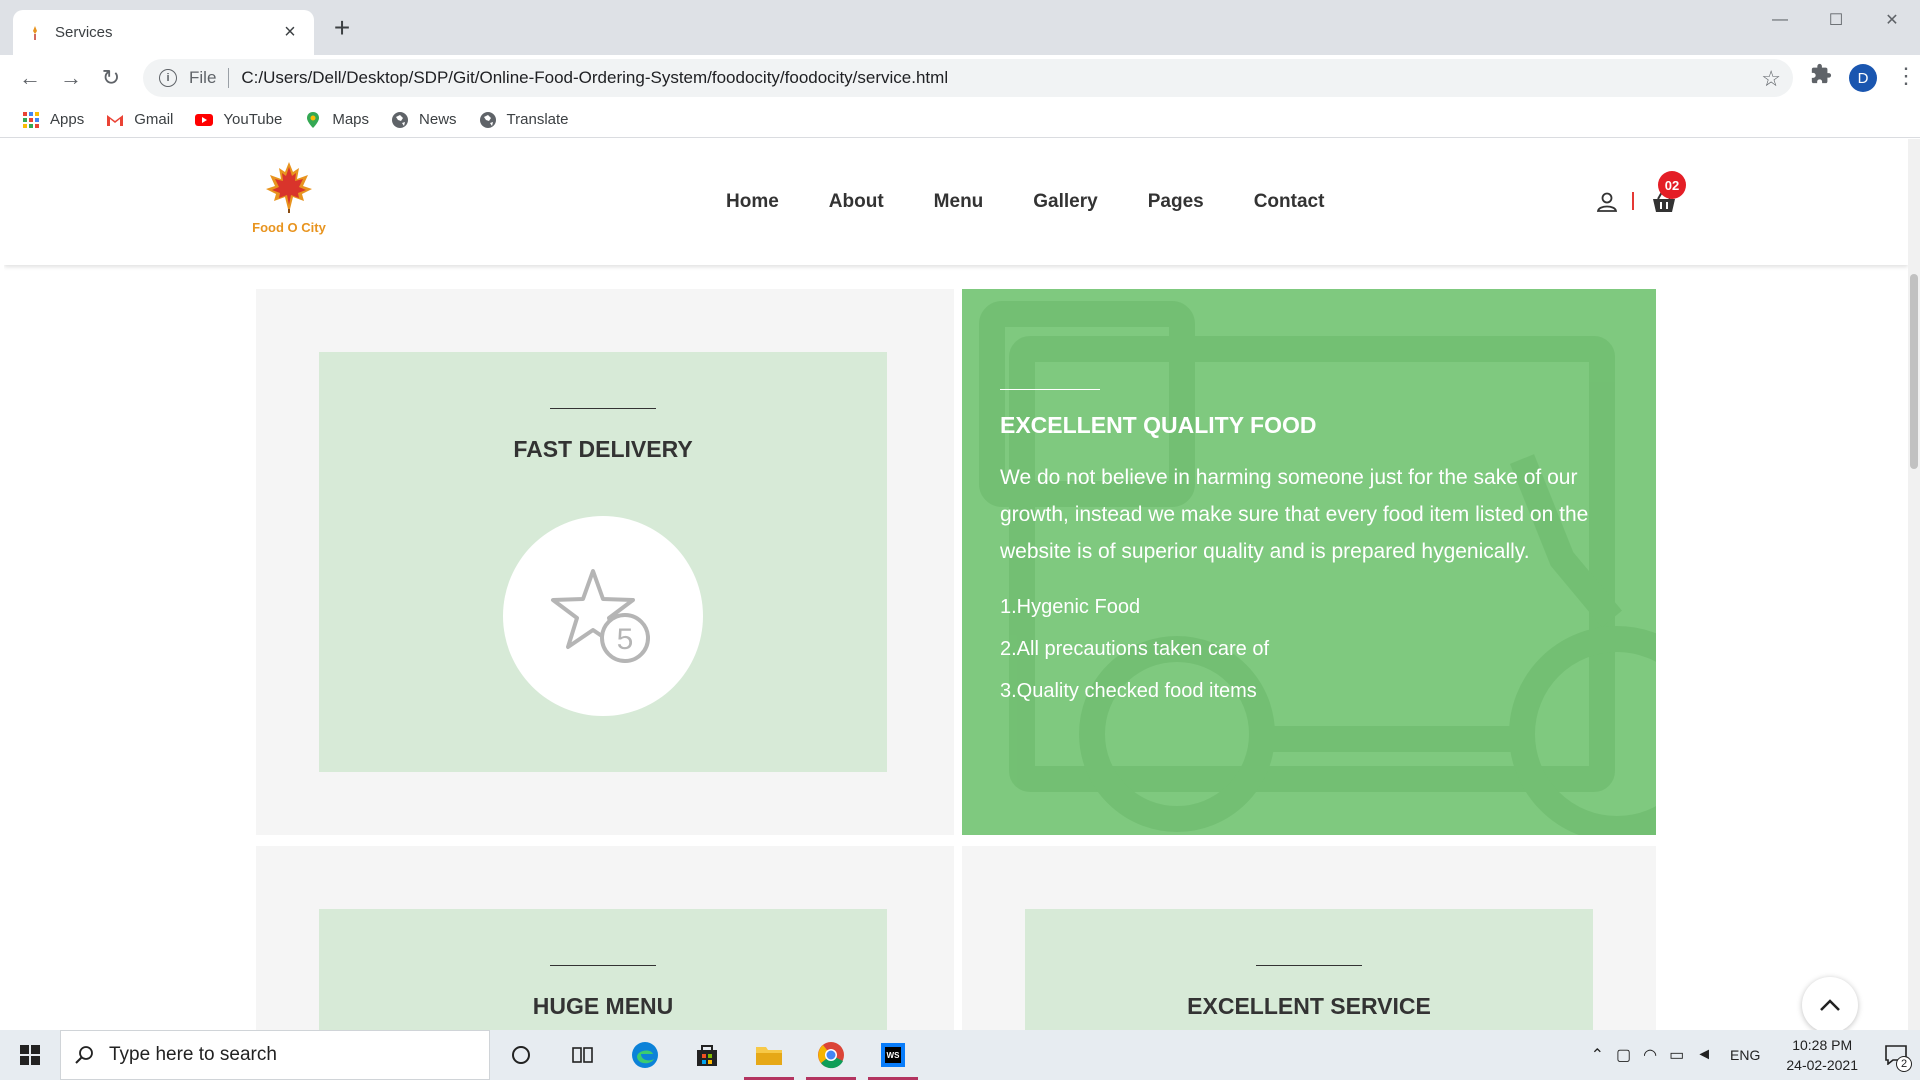 The height and width of the screenshot is (1080, 1920). I want to click on store-icon, so click(707, 1055).